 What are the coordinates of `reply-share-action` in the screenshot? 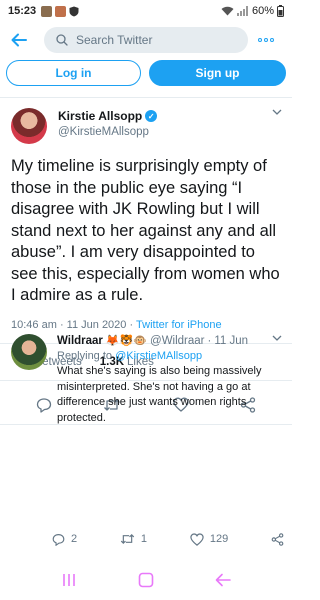 It's located at (277, 539).